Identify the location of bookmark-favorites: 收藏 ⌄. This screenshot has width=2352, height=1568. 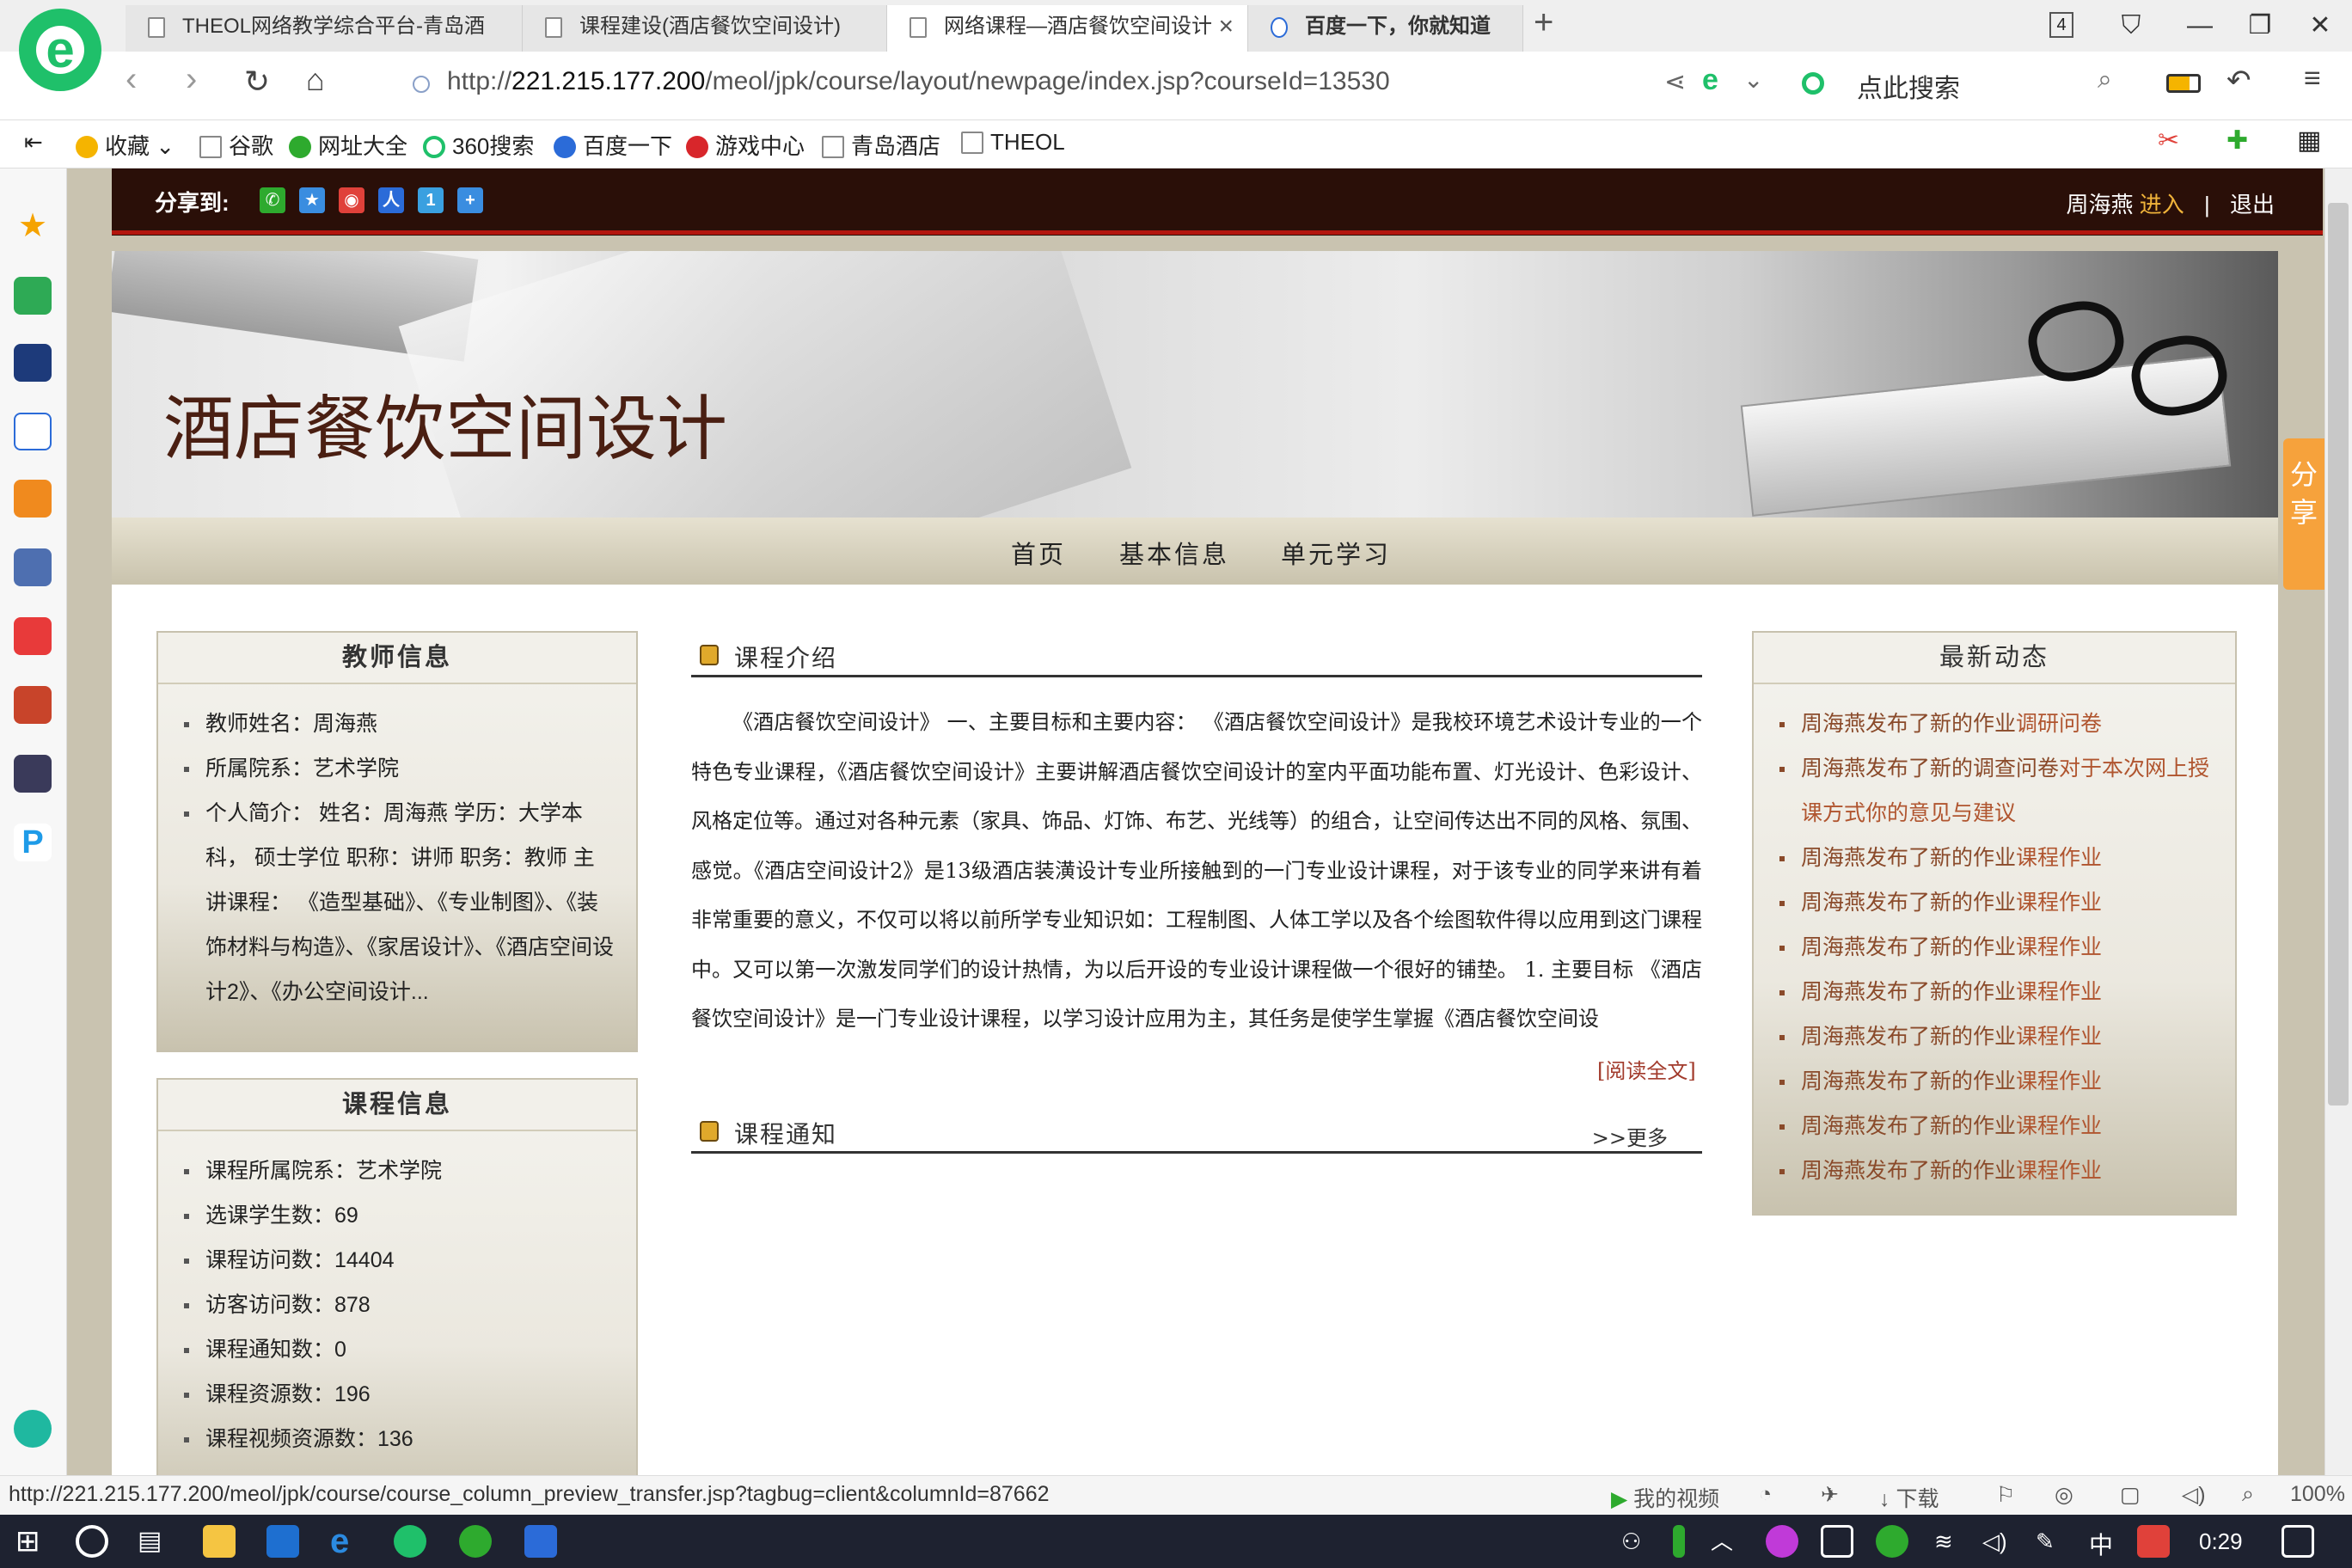
(125, 145).